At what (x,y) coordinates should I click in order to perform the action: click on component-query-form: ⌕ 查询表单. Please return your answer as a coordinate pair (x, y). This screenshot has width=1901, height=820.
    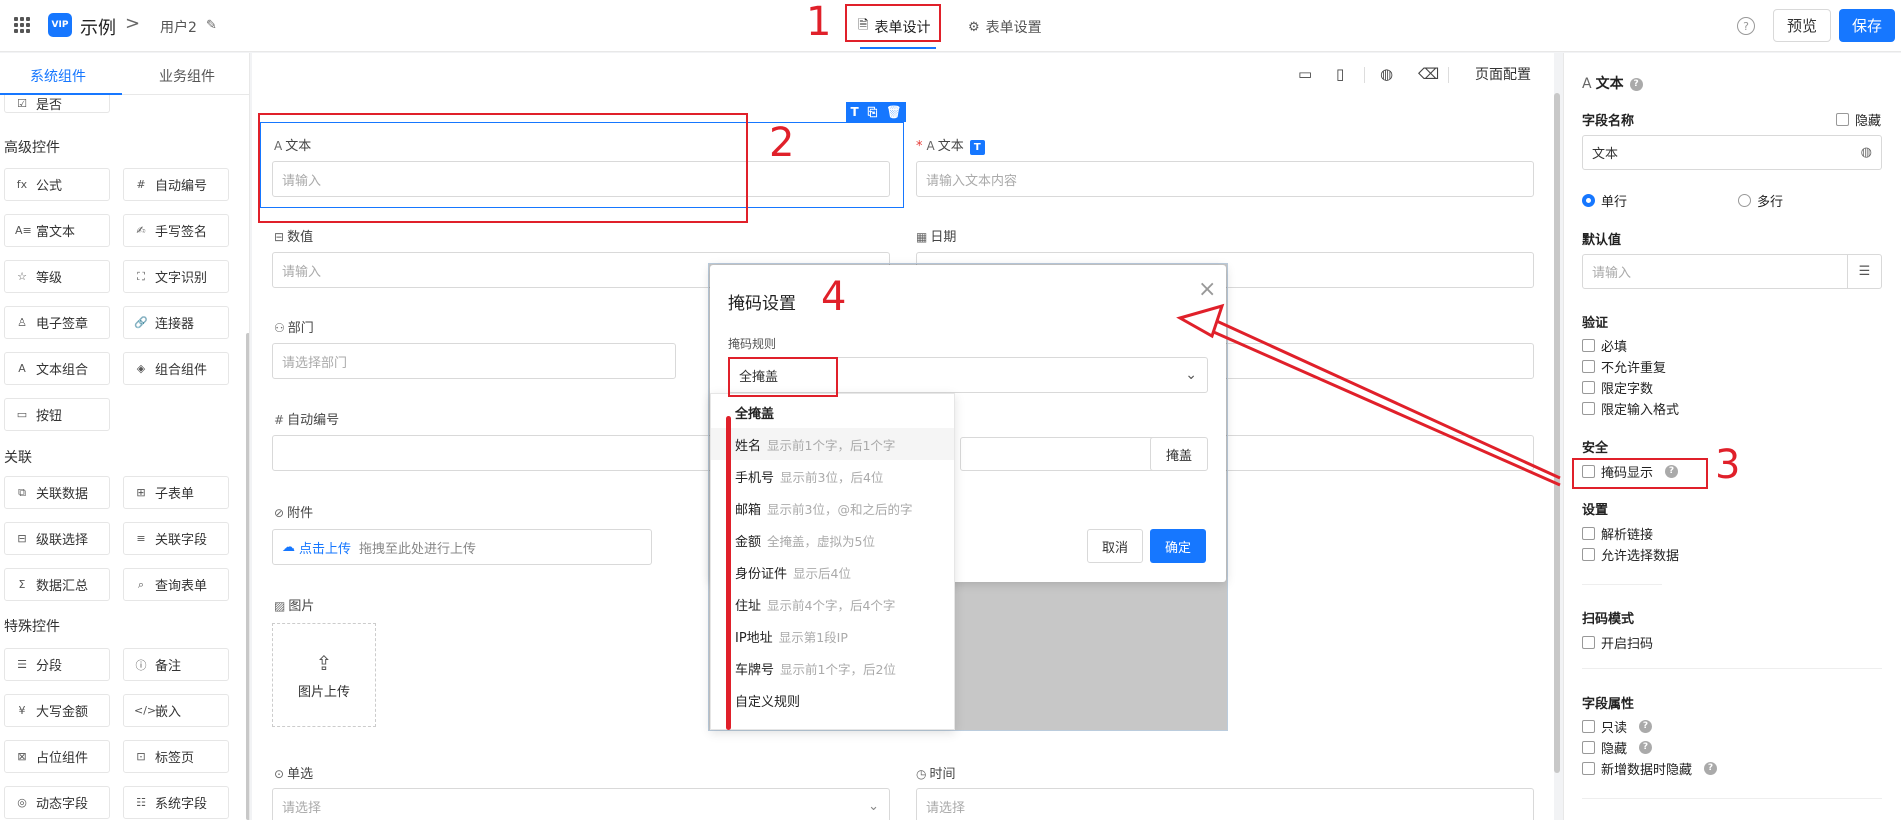
    Looking at the image, I should click on (176, 584).